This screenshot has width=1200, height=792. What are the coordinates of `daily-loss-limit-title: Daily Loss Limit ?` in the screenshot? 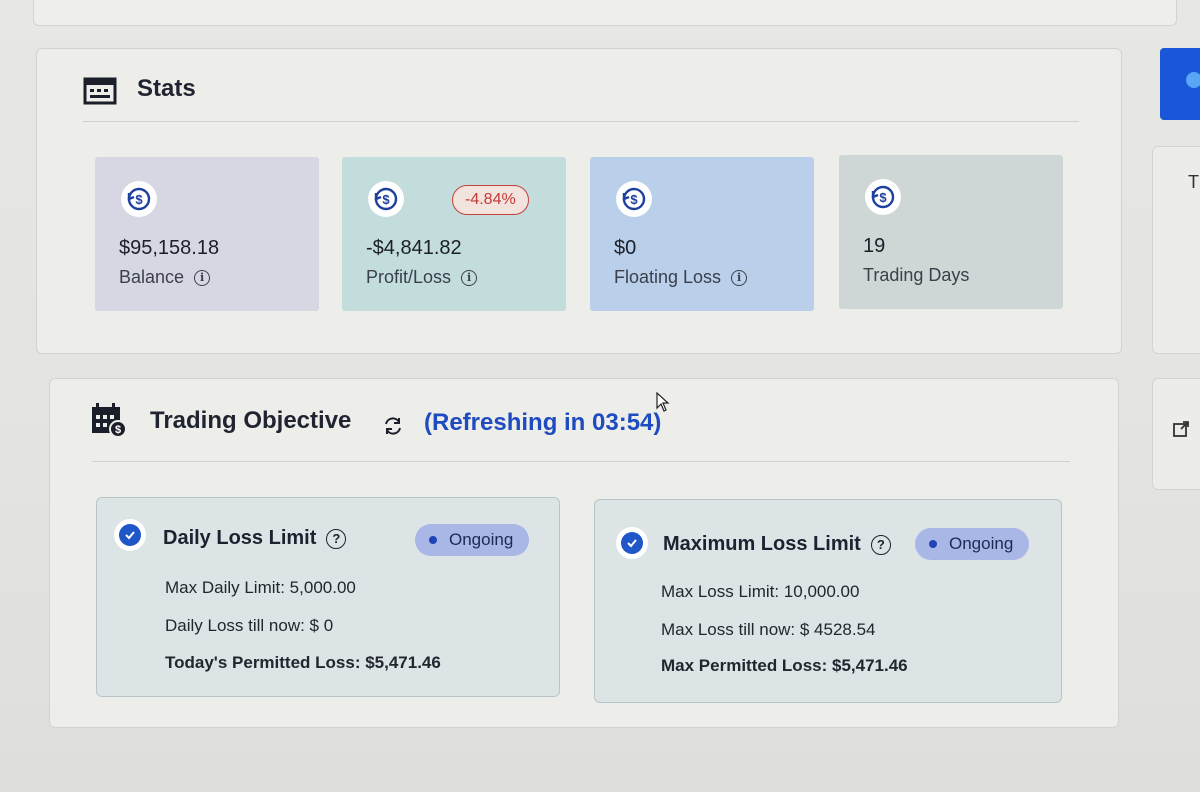 It's located at (255, 538).